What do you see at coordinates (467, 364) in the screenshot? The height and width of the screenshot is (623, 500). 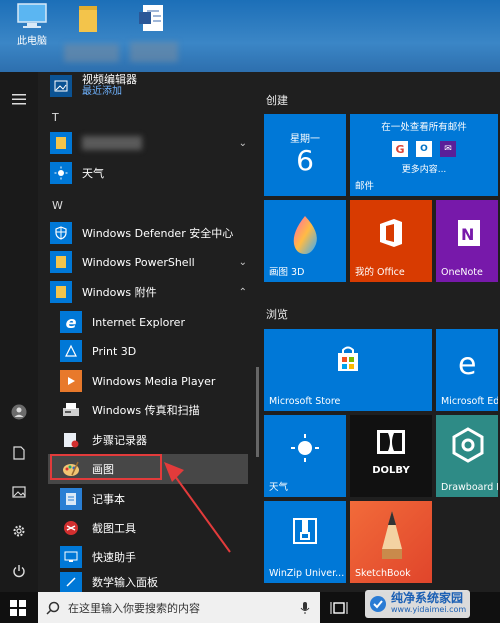 I see `edge-e-icon: e` at bounding box center [467, 364].